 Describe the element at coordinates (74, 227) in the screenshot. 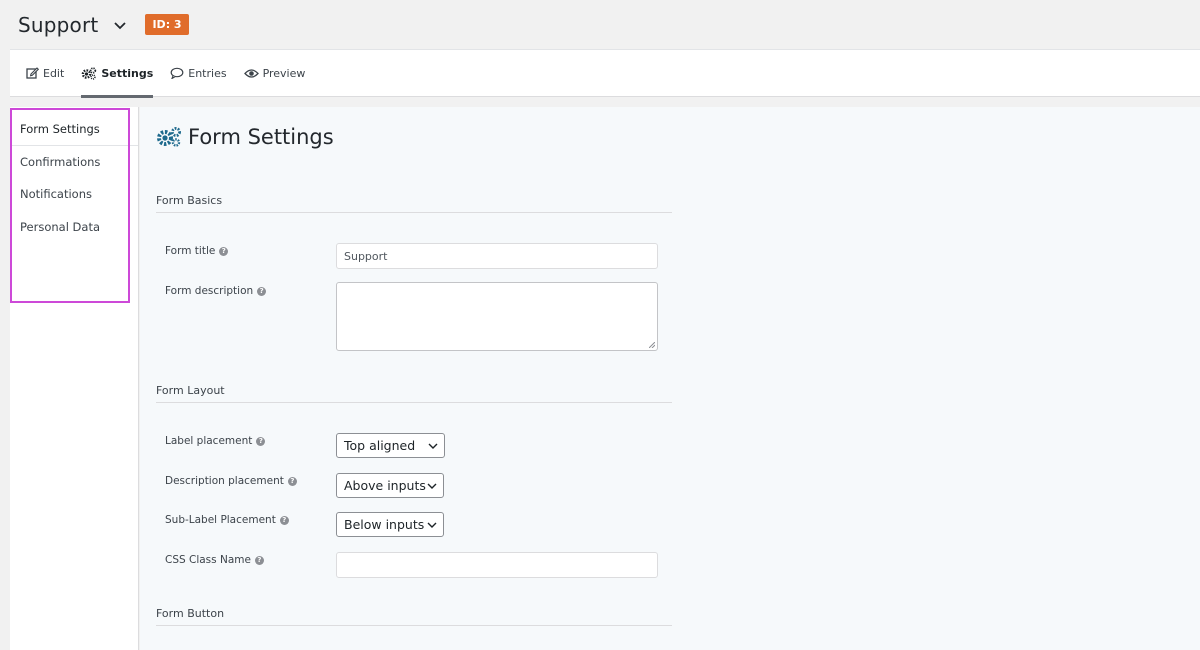

I see `sidebar-item-personal-data: Personal Data` at that location.